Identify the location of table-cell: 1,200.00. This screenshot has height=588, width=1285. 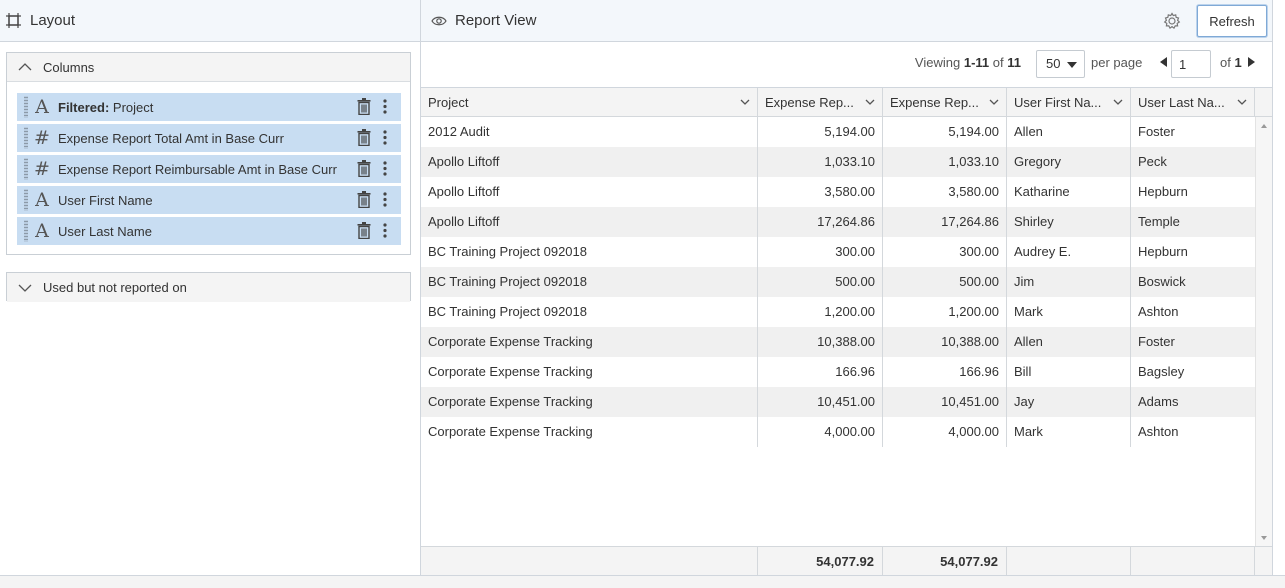
(973, 311).